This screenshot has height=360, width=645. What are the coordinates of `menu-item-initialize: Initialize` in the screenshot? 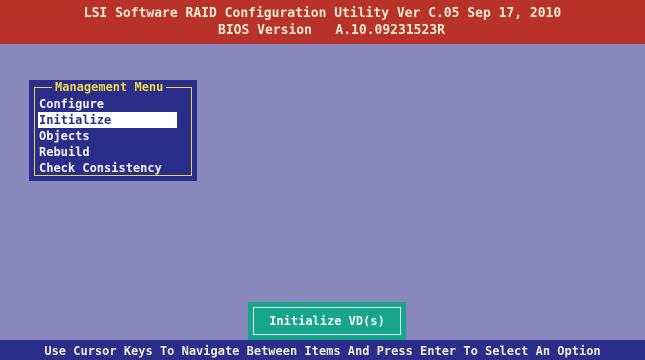 It's located at (107, 120).